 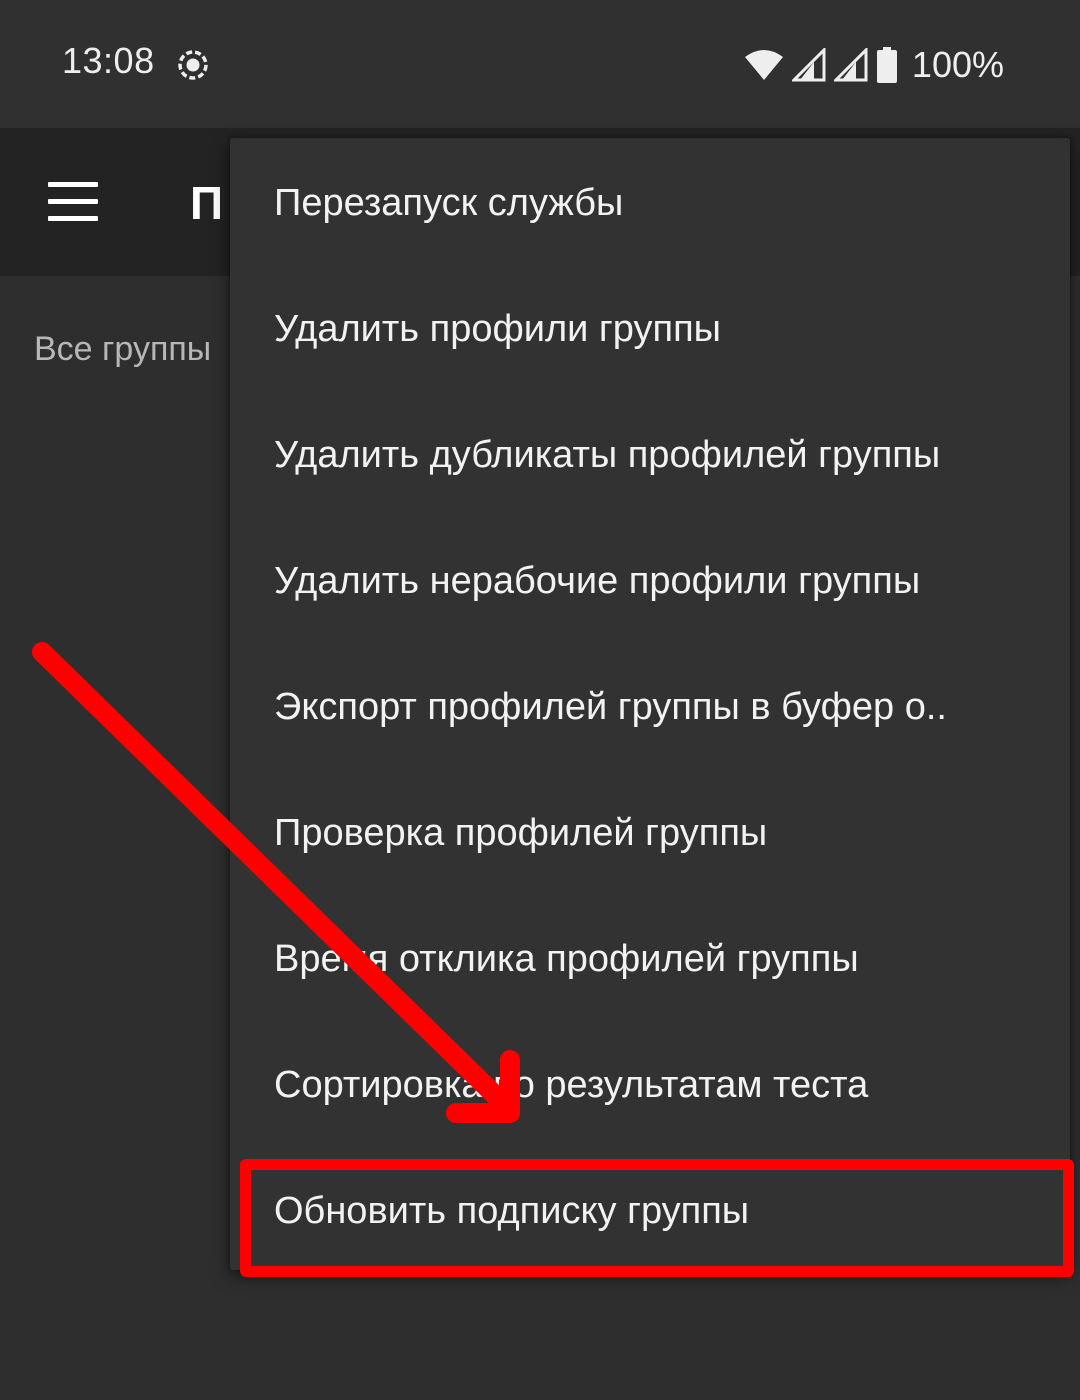 I want to click on menu-item-check-profiles: Проверка профилей группы, so click(x=650, y=833).